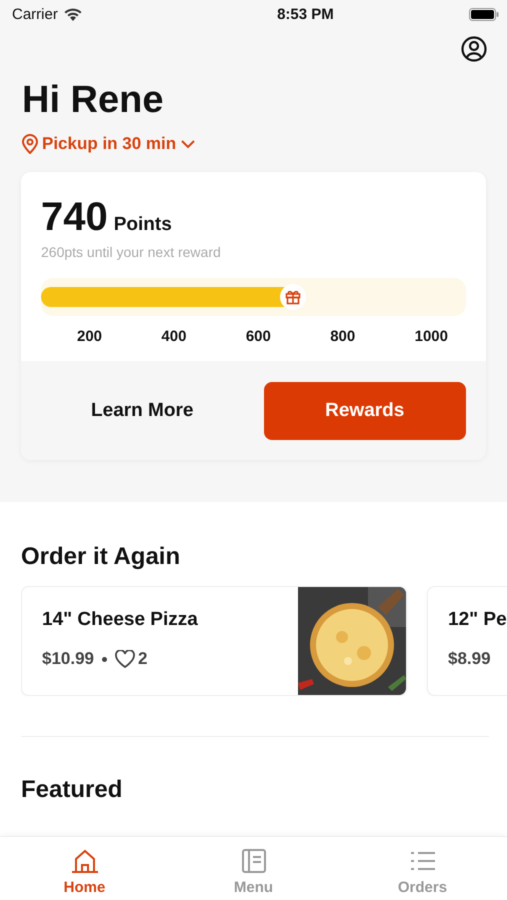 This screenshot has width=507, height=900. What do you see at coordinates (422, 868) in the screenshot?
I see `tab-item: Orders` at bounding box center [422, 868].